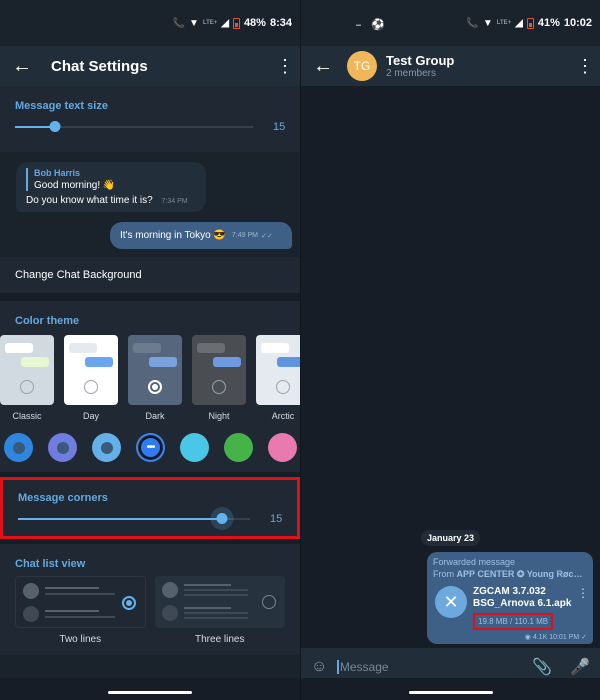 The width and height of the screenshot is (600, 700). Describe the element at coordinates (150, 275) in the screenshot. I see `change-background-button: Change Chat Background` at that location.